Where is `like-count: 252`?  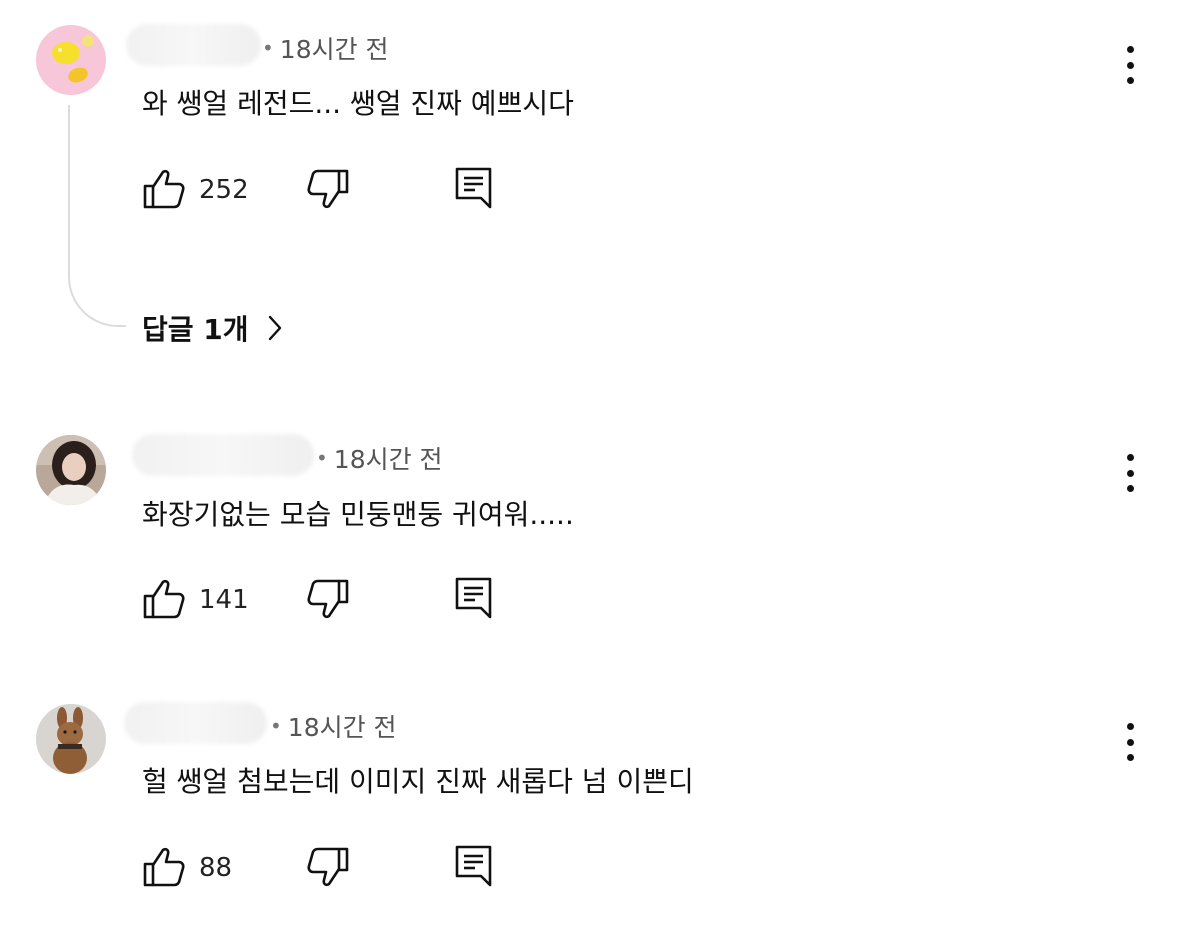
like-count: 252 is located at coordinates (224, 190).